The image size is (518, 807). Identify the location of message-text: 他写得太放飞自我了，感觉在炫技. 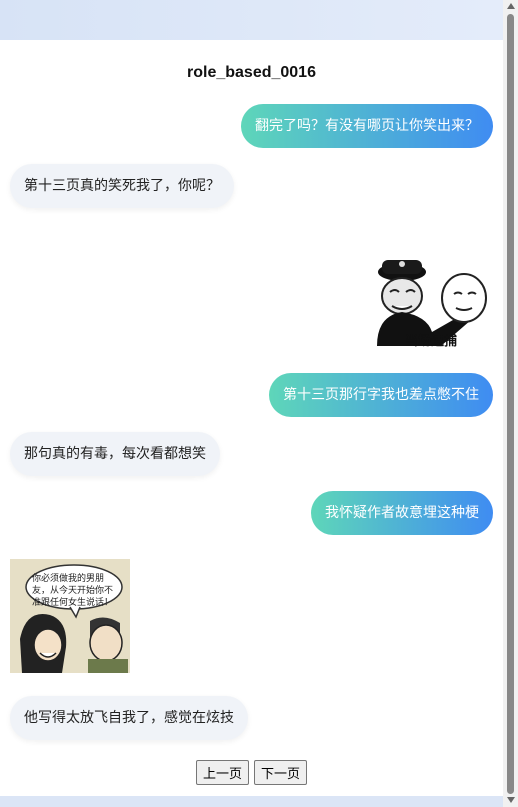
(129, 718).